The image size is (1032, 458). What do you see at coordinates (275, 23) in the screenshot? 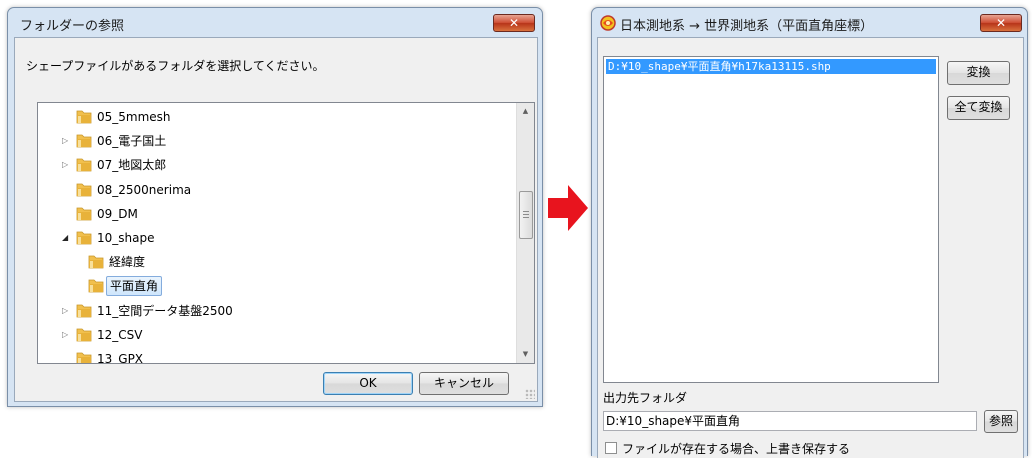
I see `browse-dialog-titlebar: フォルダーの参照 ✕` at bounding box center [275, 23].